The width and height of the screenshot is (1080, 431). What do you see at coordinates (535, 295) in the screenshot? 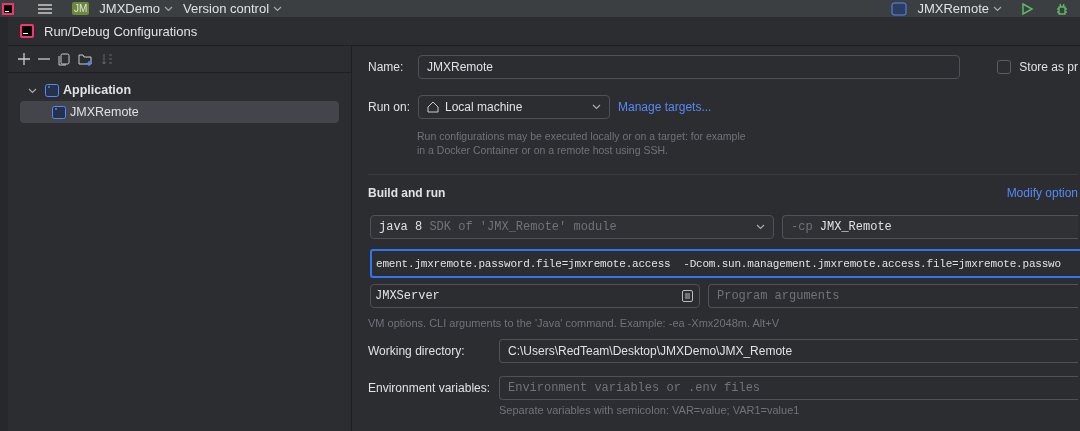
I see `main-class-field: JMXServer` at bounding box center [535, 295].